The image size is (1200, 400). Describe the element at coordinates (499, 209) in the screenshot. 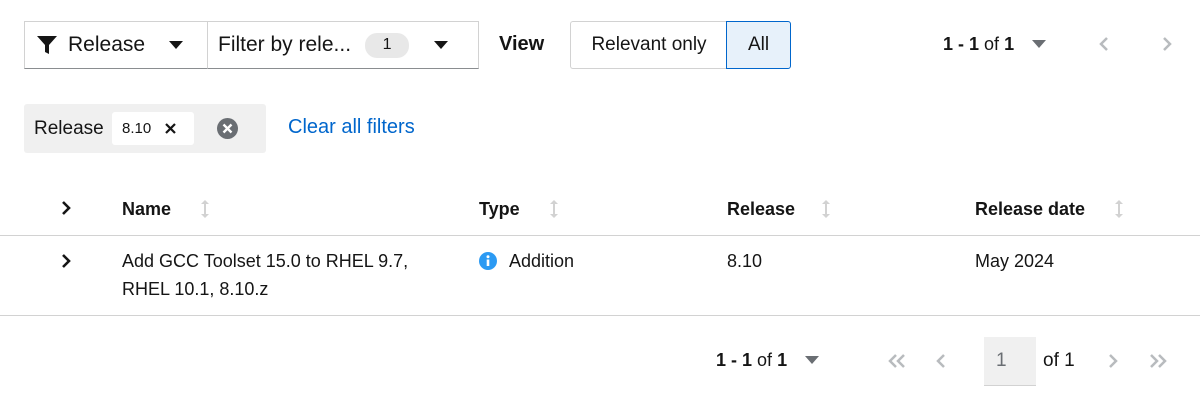

I see `column-header-type: Type` at that location.